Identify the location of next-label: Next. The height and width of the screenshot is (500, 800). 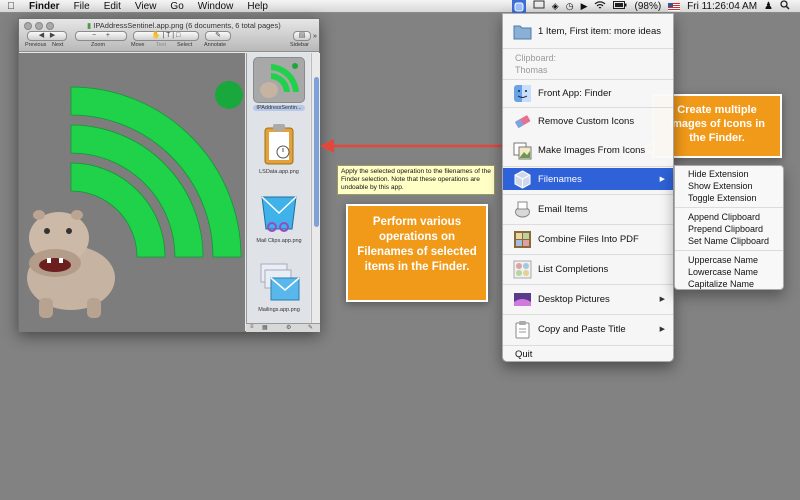
(58, 45).